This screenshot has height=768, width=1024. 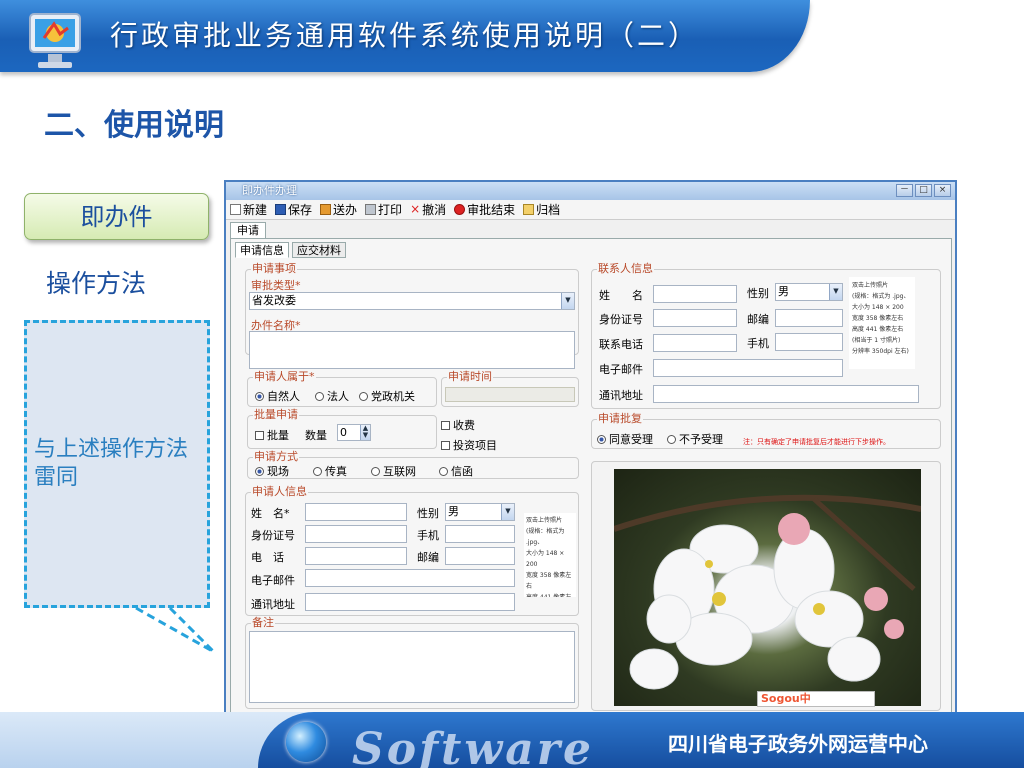 What do you see at coordinates (625, 439) in the screenshot?
I see `radio-accept: 同意受理` at bounding box center [625, 439].